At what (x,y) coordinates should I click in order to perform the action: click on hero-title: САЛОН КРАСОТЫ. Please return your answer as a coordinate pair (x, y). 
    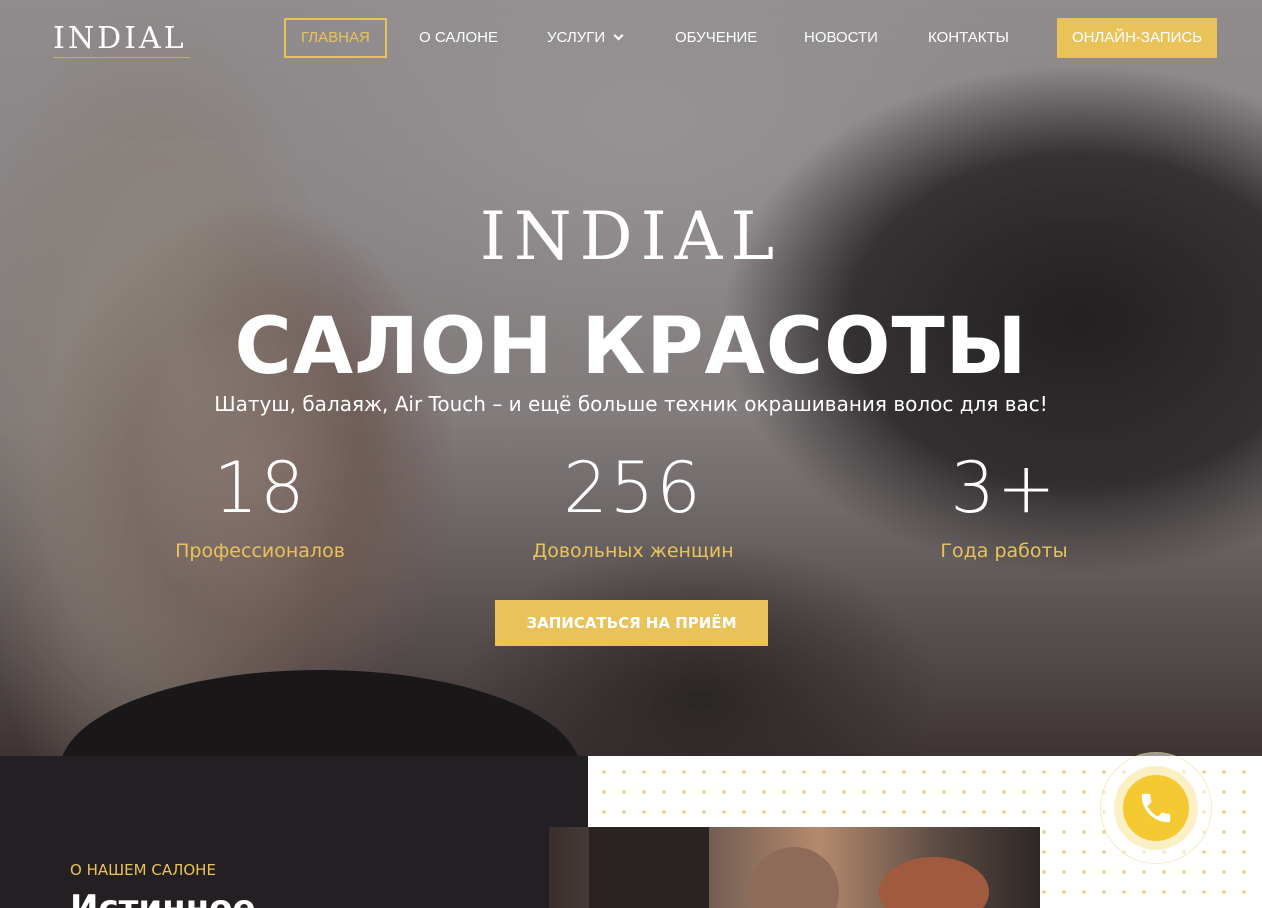
    Looking at the image, I should click on (631, 347).